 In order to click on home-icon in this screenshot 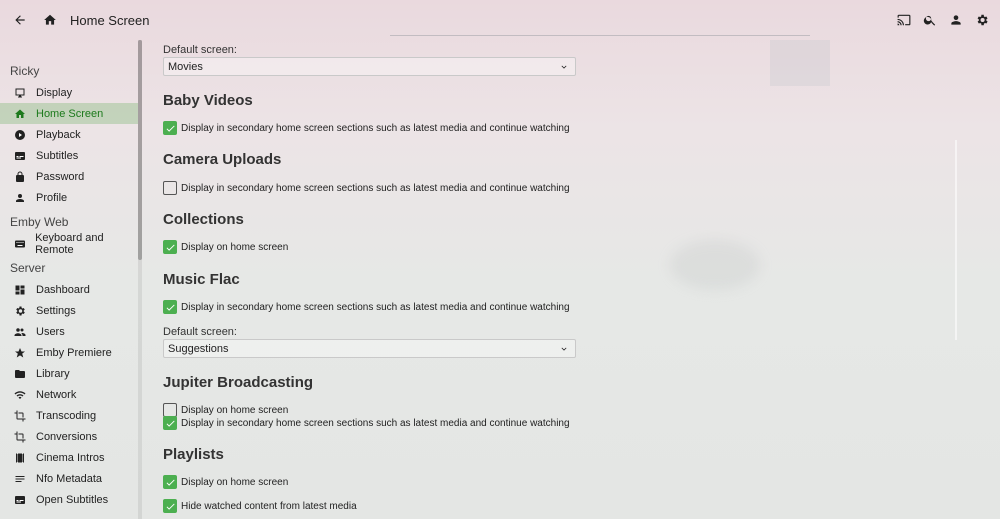, I will do `click(50, 19)`.